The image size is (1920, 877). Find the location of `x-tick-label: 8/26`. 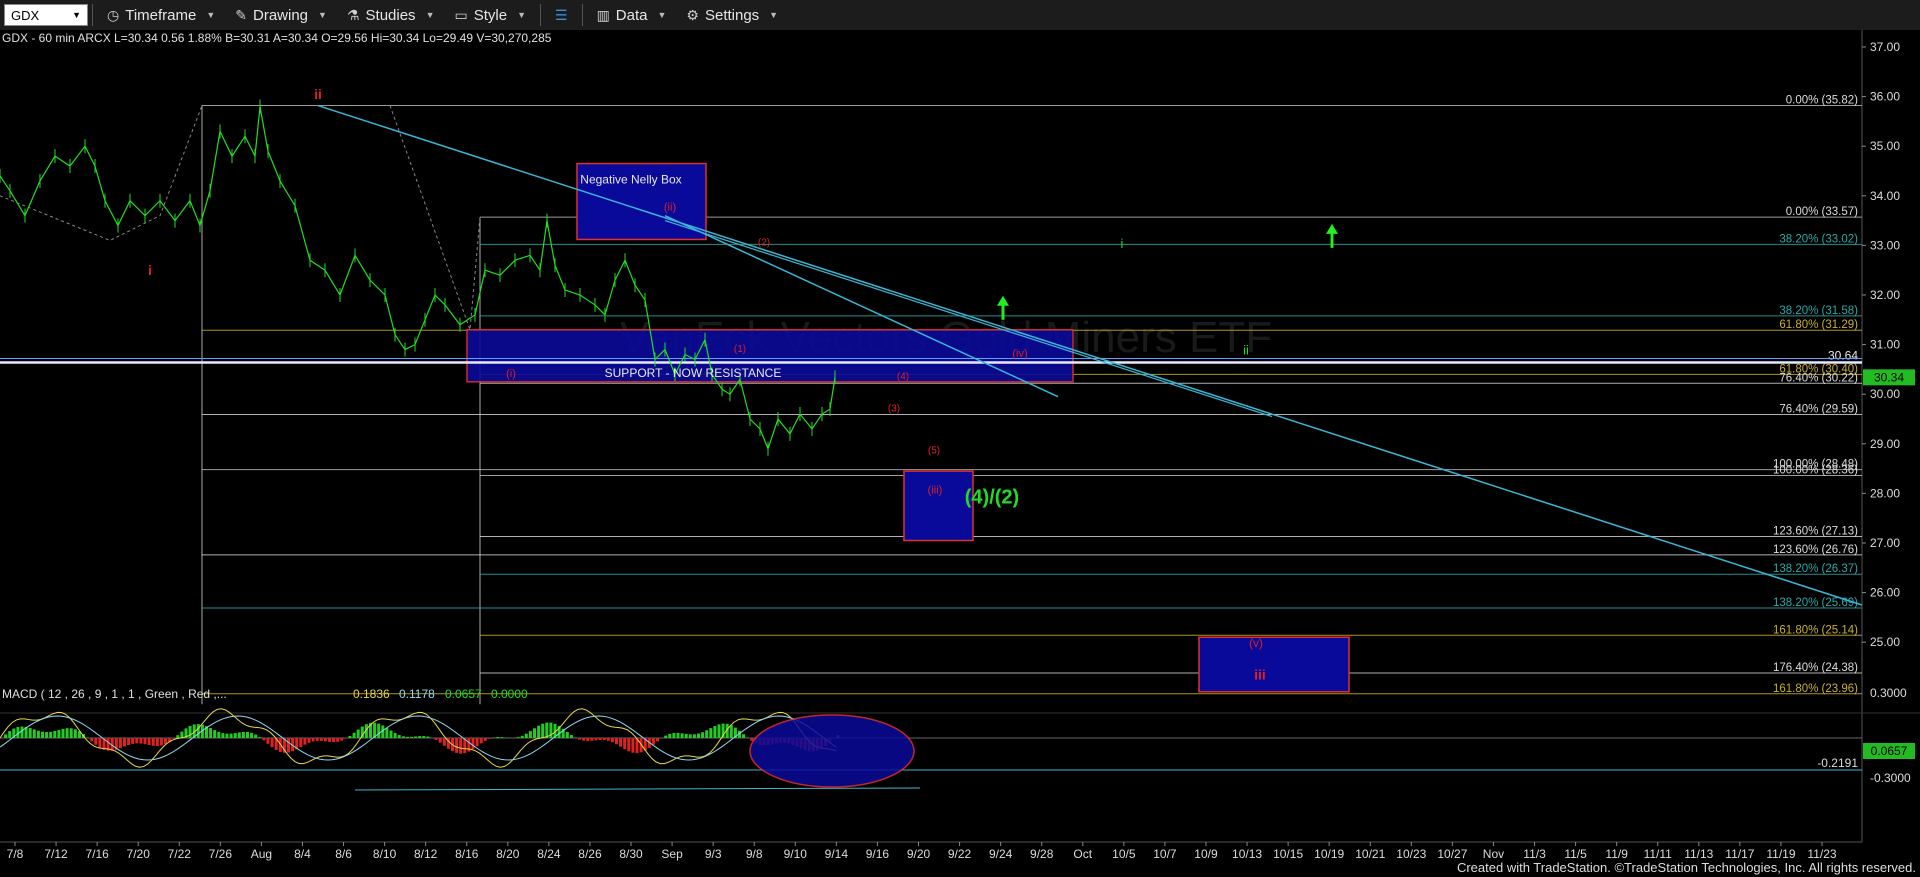

x-tick-label: 8/26 is located at coordinates (590, 854).